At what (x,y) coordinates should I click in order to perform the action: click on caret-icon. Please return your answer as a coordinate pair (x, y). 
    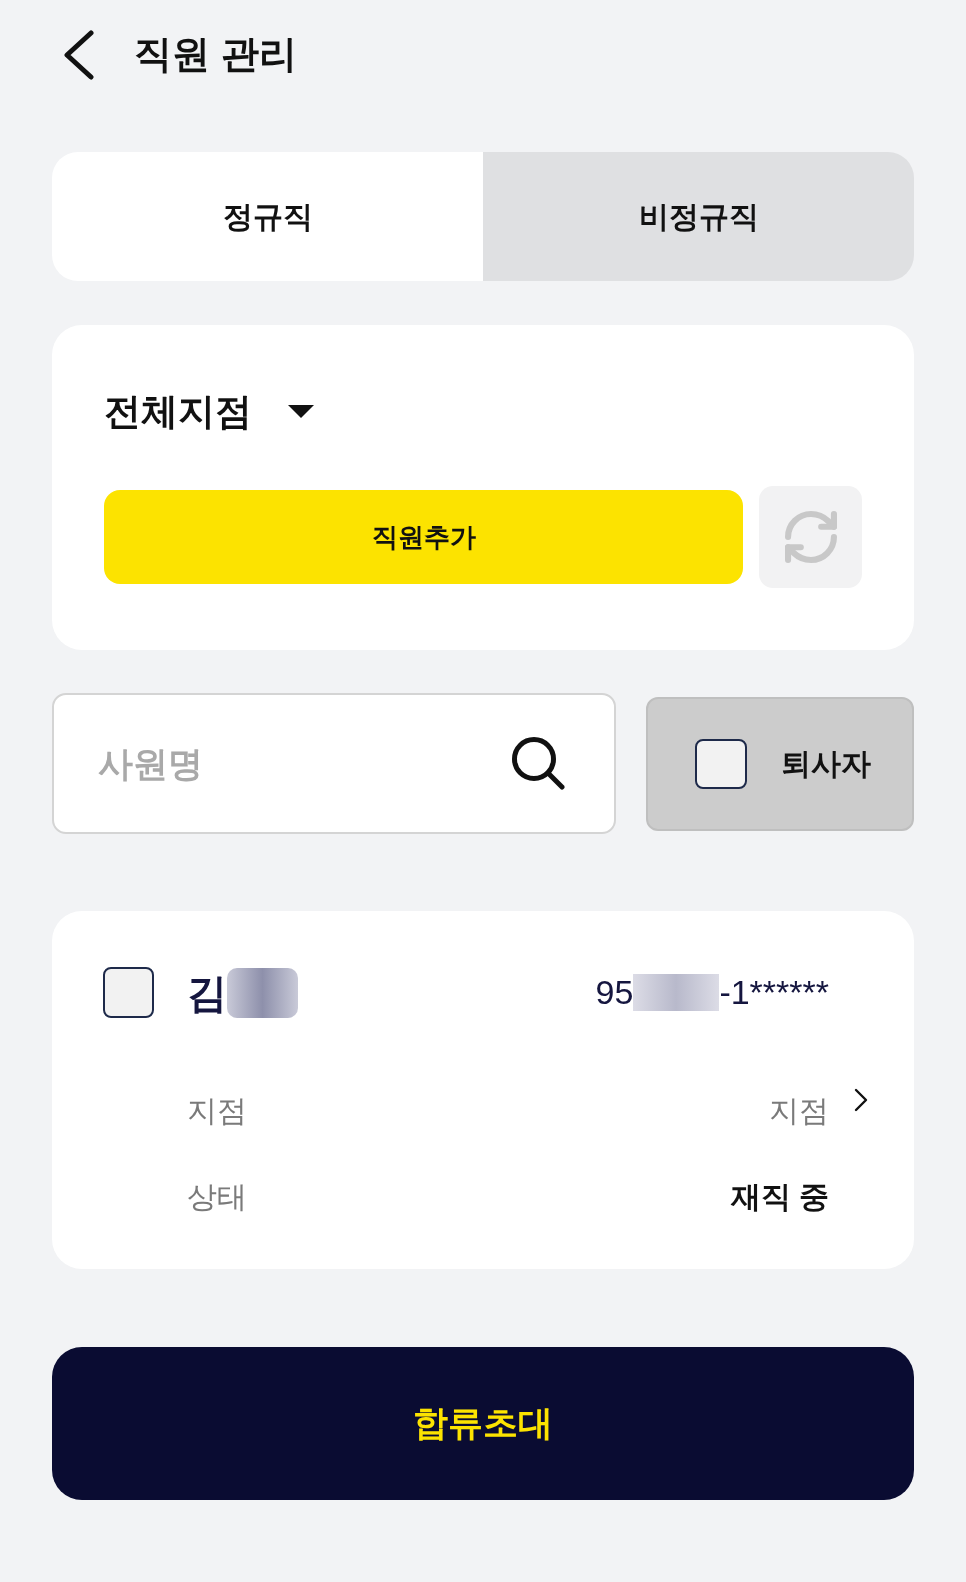
    Looking at the image, I should click on (301, 412).